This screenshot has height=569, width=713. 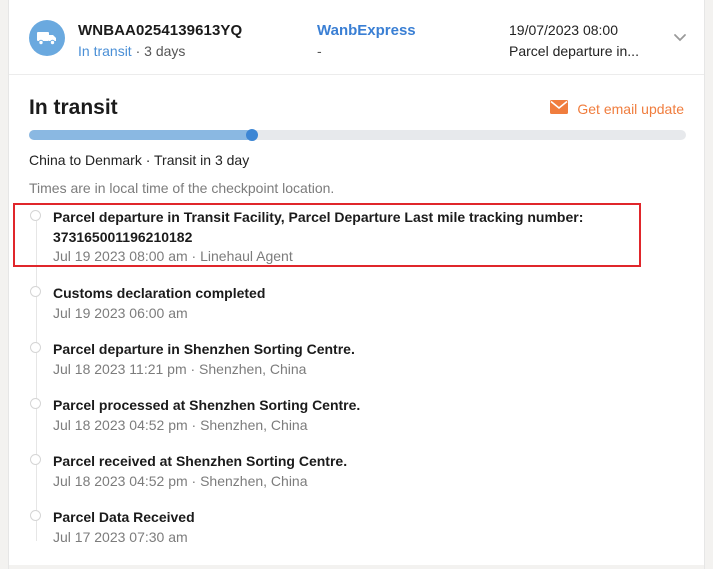 What do you see at coordinates (73, 107) in the screenshot?
I see `status-title: In transit` at bounding box center [73, 107].